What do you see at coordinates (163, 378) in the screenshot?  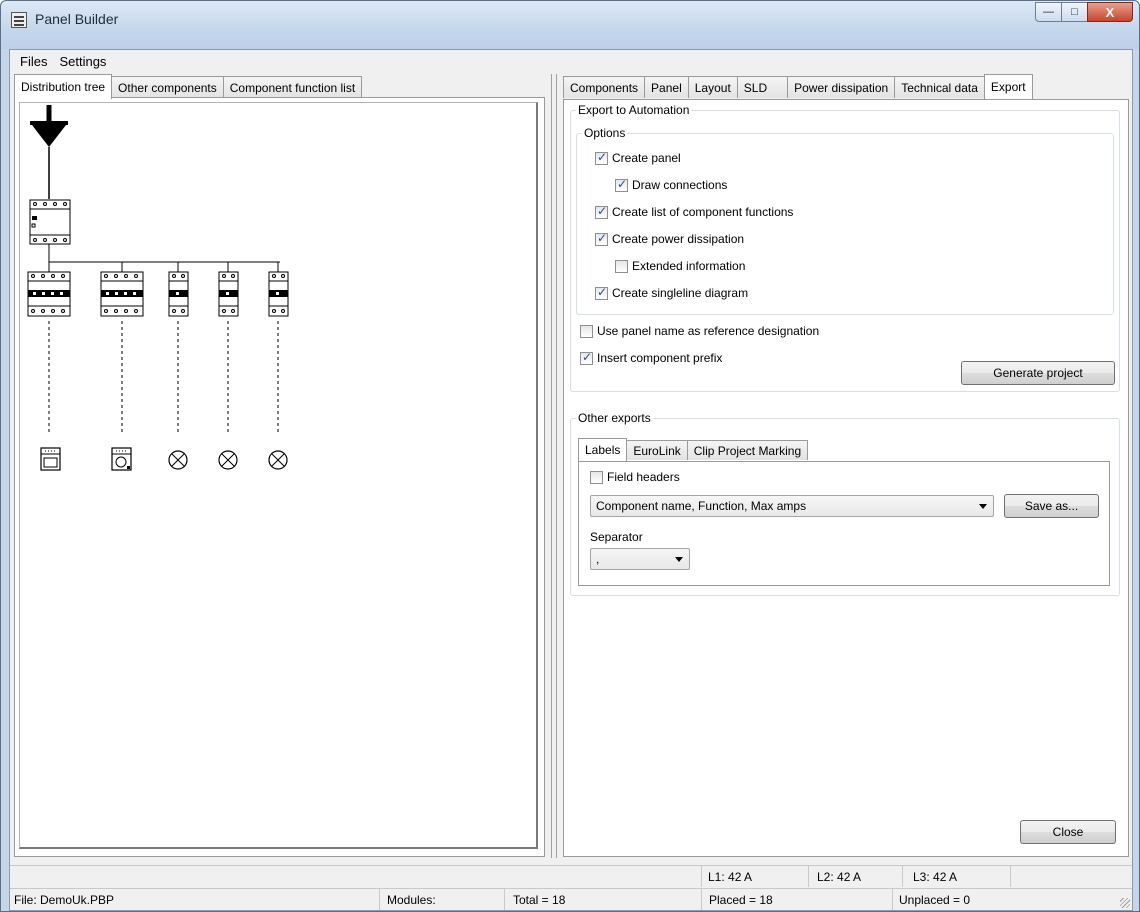 I see `feeder-lines` at bounding box center [163, 378].